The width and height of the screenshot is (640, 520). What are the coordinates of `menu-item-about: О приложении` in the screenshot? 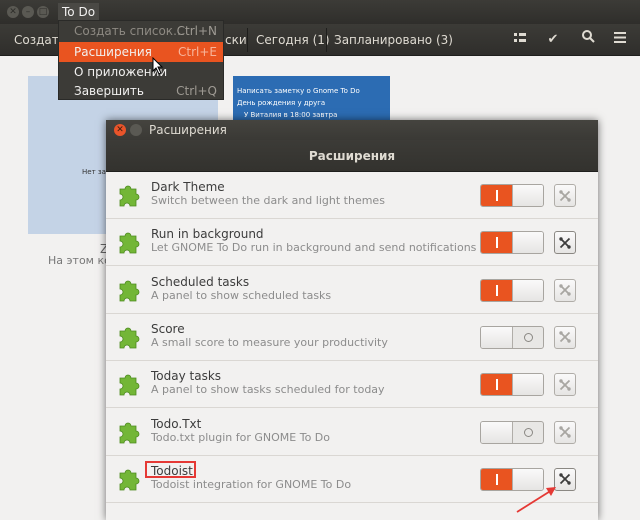 It's located at (141, 72).